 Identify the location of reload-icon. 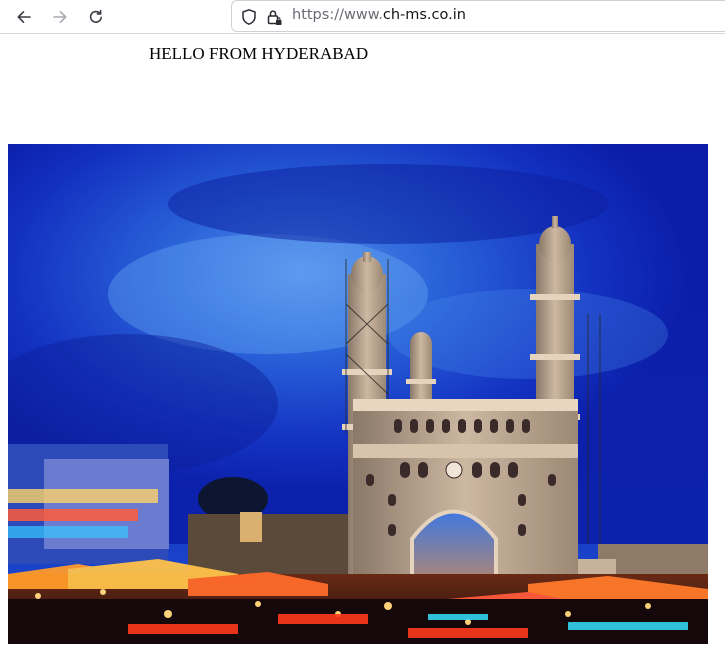
(95, 16).